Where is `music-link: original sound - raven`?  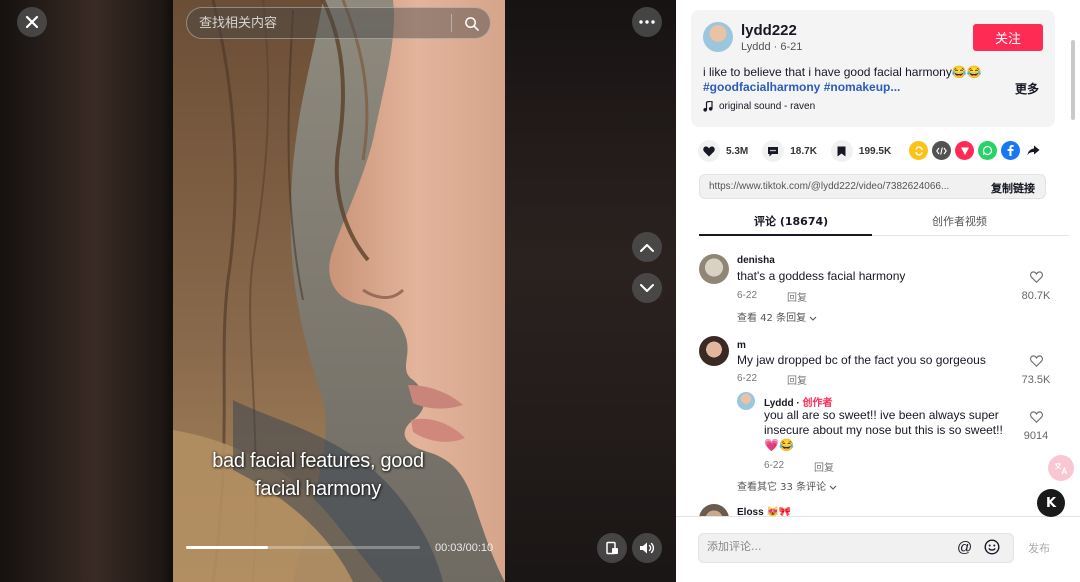
music-link: original sound - raven is located at coordinates (759, 106).